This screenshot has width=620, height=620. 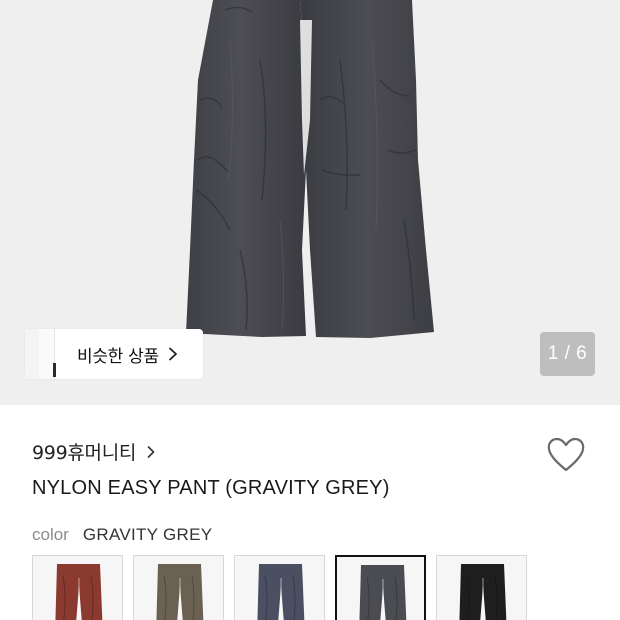 What do you see at coordinates (566, 455) in the screenshot?
I see `heart-icon` at bounding box center [566, 455].